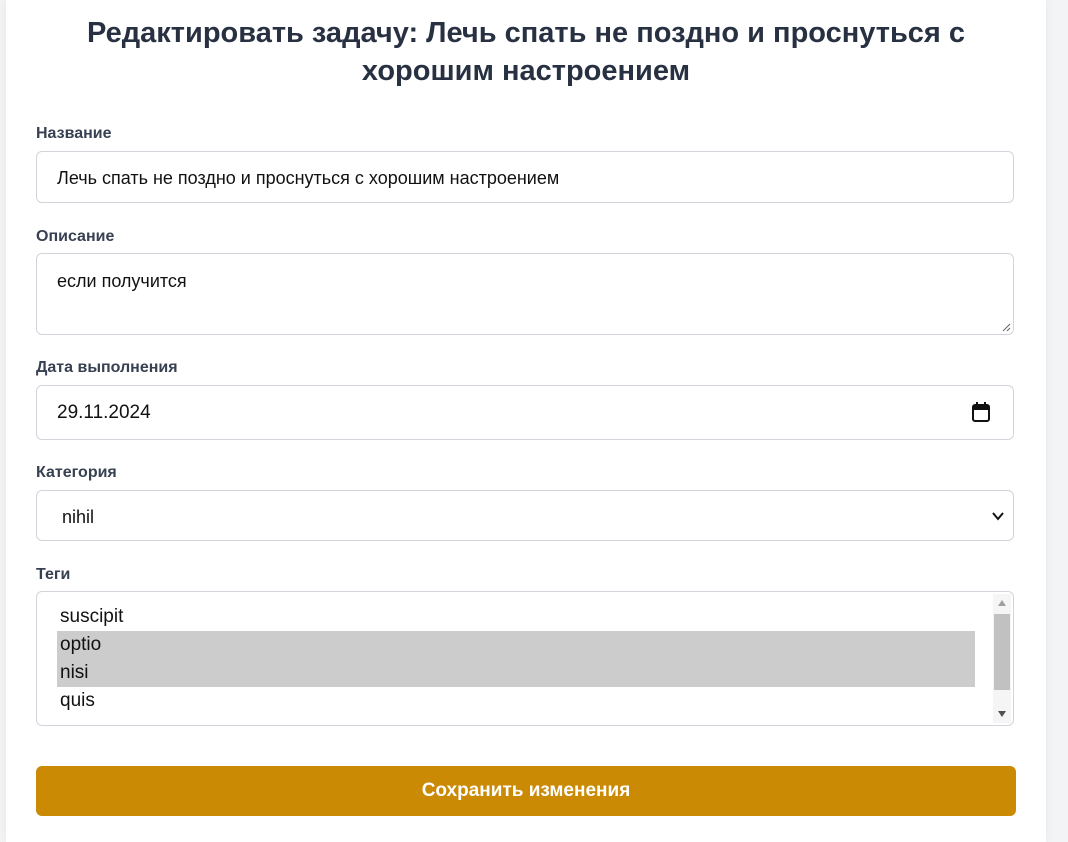 The height and width of the screenshot is (842, 1068). What do you see at coordinates (107, 367) in the screenshot?
I see `due-date-label: Дата выполнения` at bounding box center [107, 367].